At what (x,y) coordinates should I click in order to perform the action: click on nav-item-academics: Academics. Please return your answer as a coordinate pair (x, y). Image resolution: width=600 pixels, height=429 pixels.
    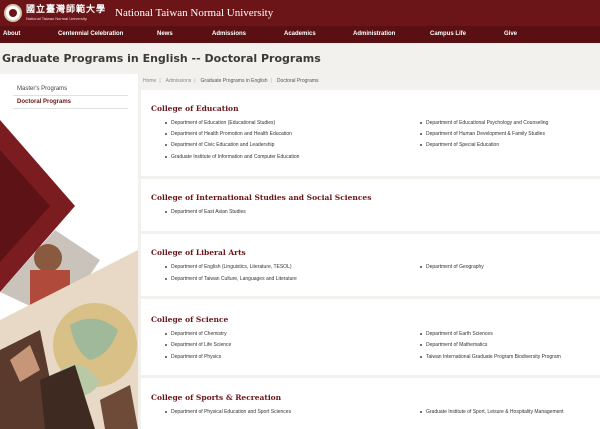
    Looking at the image, I should click on (300, 34).